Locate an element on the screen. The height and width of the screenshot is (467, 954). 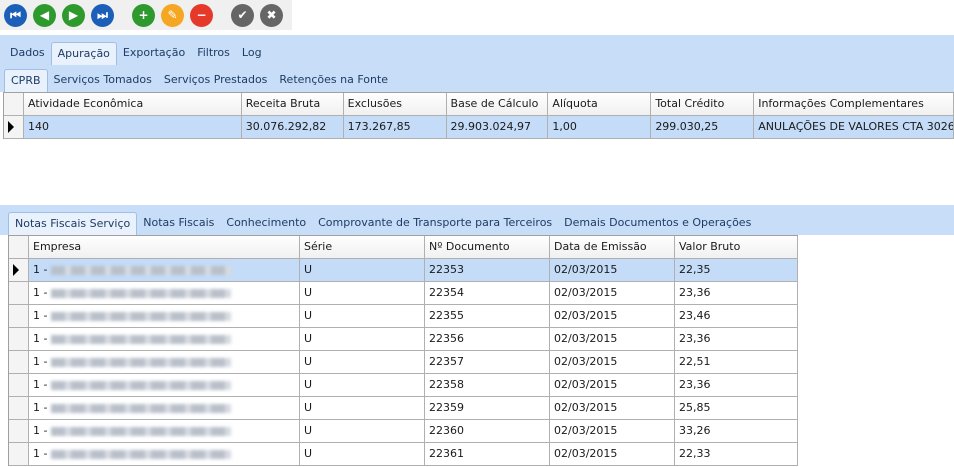
tab-servi-os-tomados: Serviços Tomados is located at coordinates (103, 80).